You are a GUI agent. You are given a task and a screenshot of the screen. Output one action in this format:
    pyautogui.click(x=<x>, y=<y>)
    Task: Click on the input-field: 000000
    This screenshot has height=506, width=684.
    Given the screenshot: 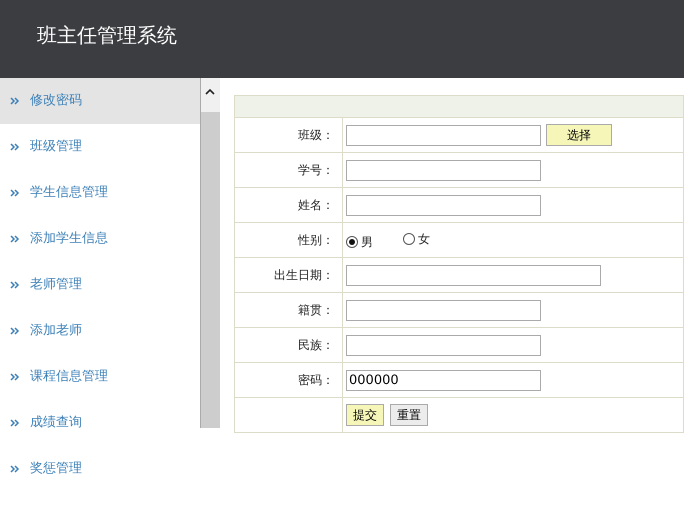 What is the action you would take?
    pyautogui.click(x=443, y=380)
    